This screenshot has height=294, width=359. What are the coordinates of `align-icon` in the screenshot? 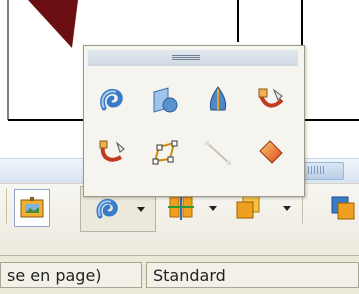 It's located at (181, 207).